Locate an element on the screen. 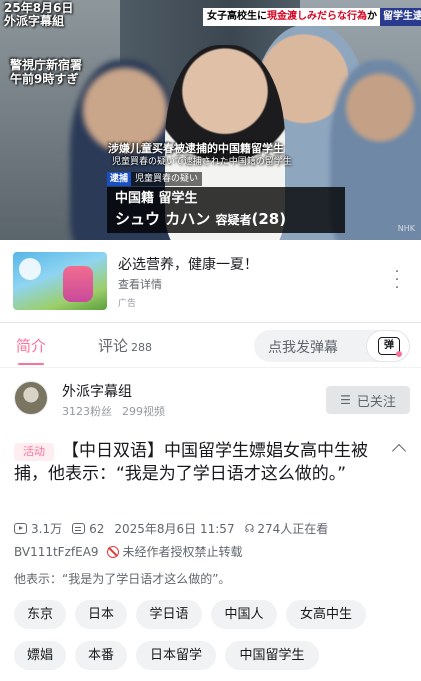  chevron-up-icon is located at coordinates (399, 451).